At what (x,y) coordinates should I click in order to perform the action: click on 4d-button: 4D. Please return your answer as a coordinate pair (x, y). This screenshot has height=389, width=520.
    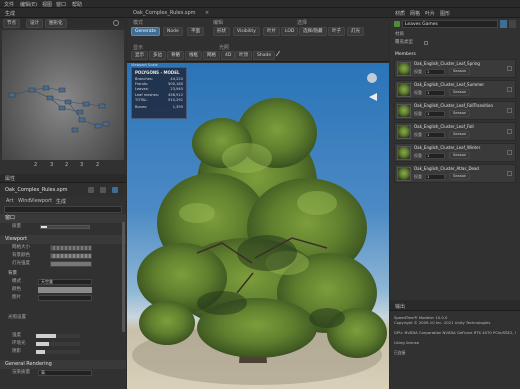
    Looking at the image, I should click on (228, 55).